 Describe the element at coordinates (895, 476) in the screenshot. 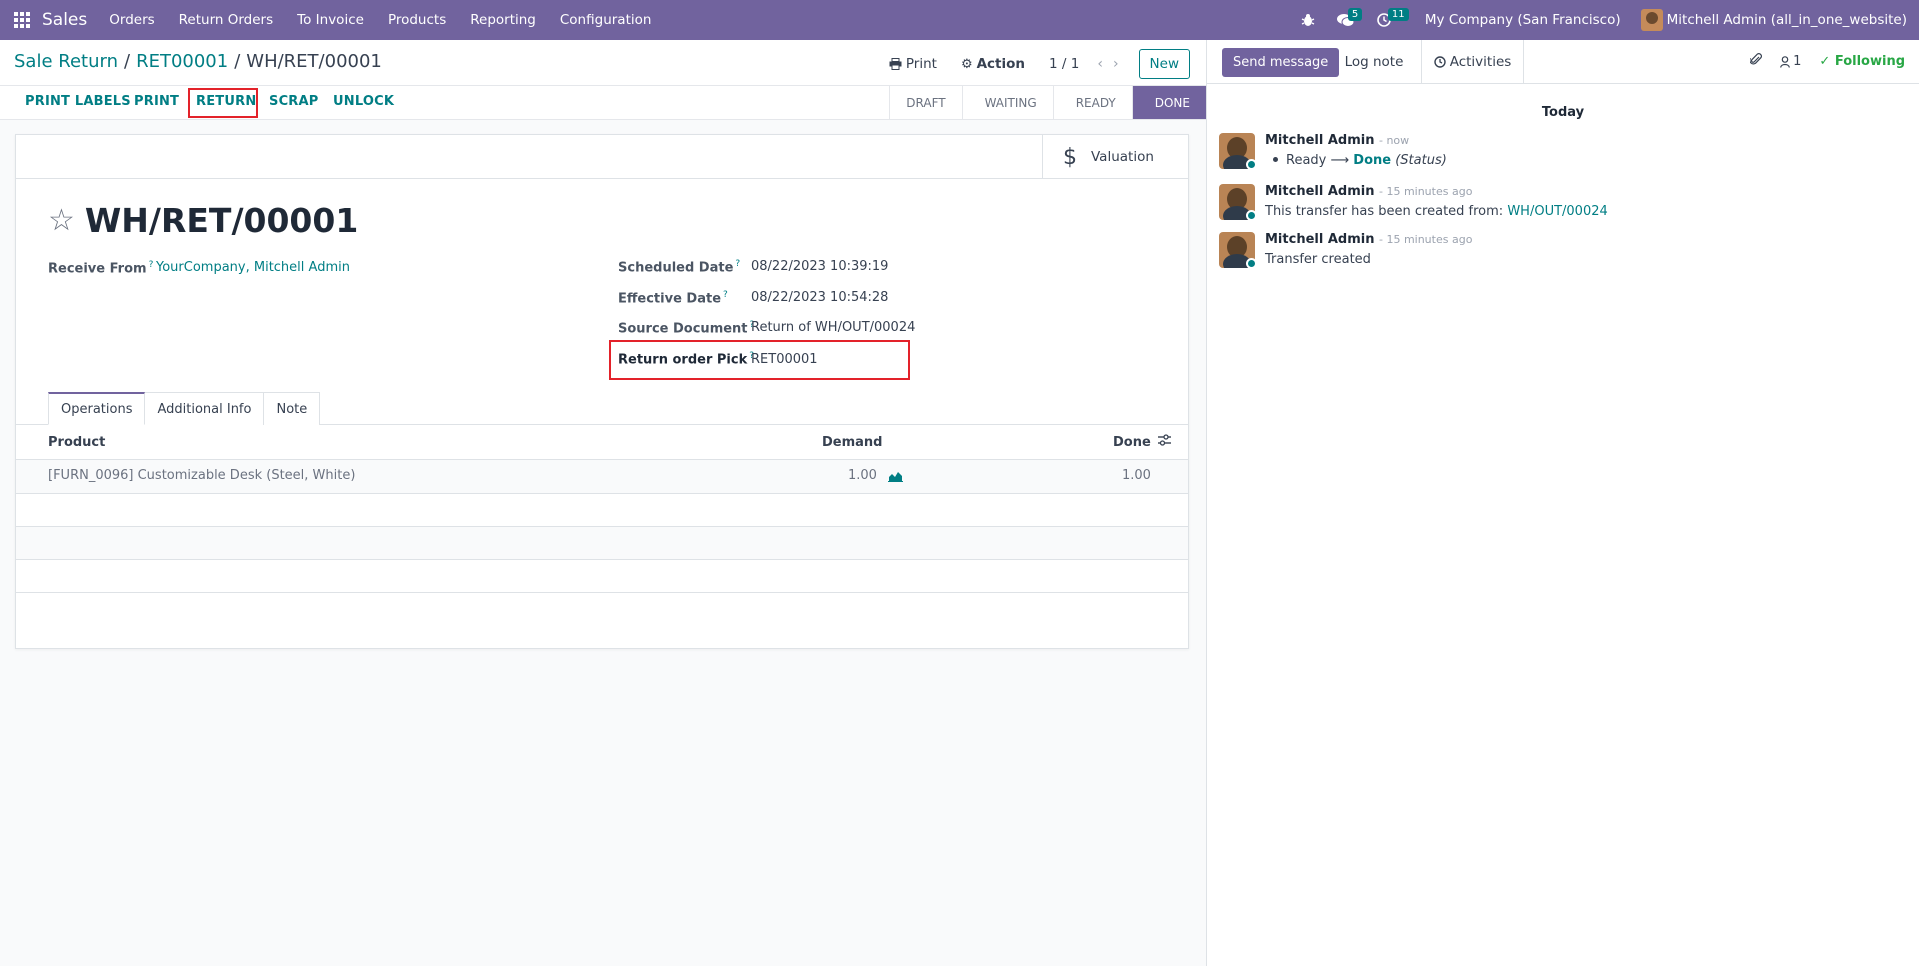

I see `forecast-chart-icon` at that location.